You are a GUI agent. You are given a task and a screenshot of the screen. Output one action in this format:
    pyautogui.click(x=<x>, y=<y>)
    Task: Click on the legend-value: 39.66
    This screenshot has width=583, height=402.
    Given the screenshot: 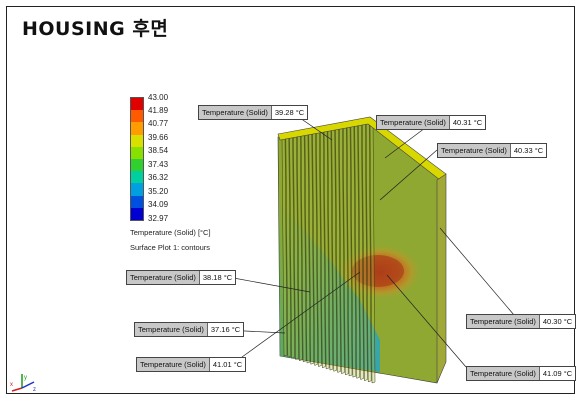 What is the action you would take?
    pyautogui.click(x=158, y=137)
    